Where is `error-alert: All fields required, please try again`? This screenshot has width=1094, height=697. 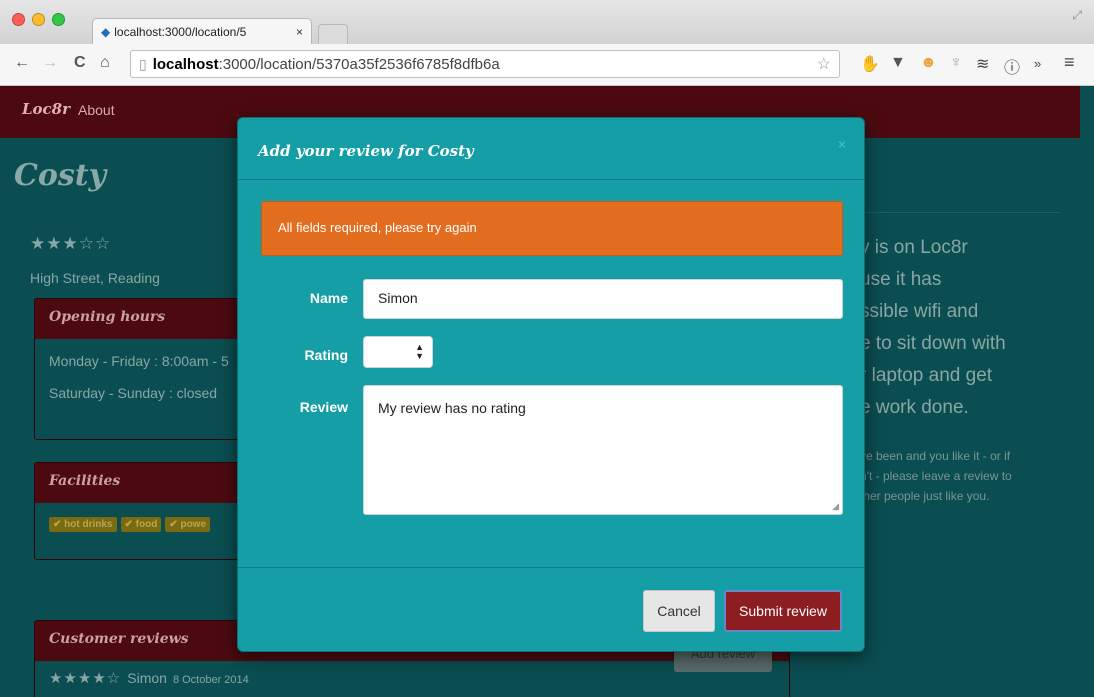 error-alert: All fields required, please try again is located at coordinates (552, 228).